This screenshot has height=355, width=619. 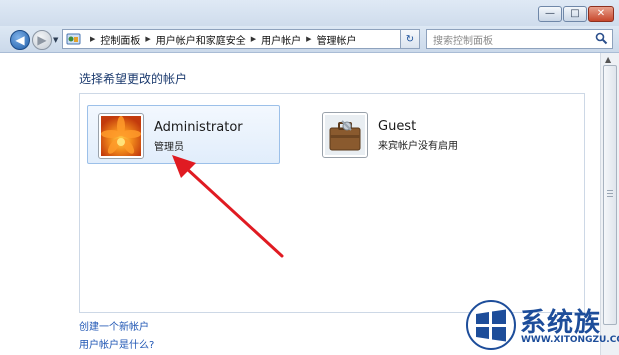 What do you see at coordinates (570, 340) in the screenshot?
I see `watermark-url: WWW.XITONGZU.COM` at bounding box center [570, 340].